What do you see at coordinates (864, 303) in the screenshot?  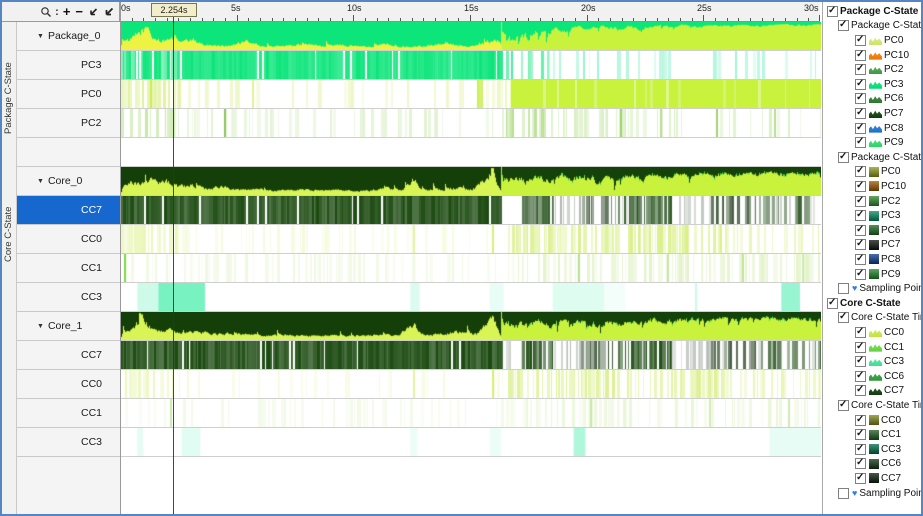 I see `legend-item-core-c-state: Core C-State` at bounding box center [864, 303].